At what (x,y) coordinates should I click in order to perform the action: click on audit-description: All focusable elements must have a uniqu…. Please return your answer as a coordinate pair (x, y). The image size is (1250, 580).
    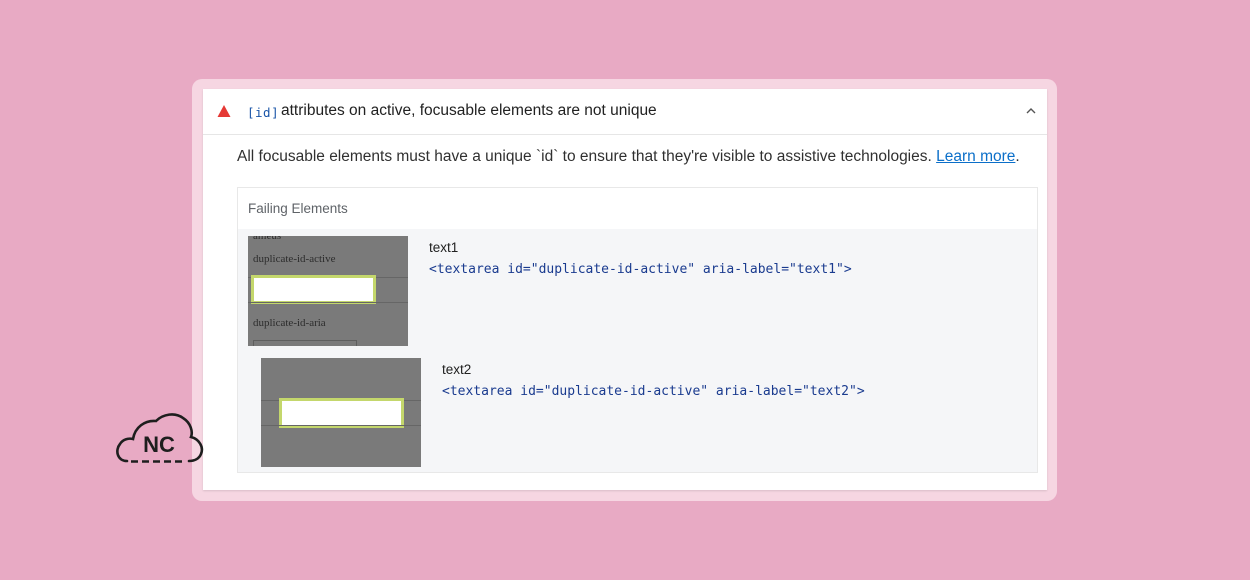
    Looking at the image, I should click on (628, 157).